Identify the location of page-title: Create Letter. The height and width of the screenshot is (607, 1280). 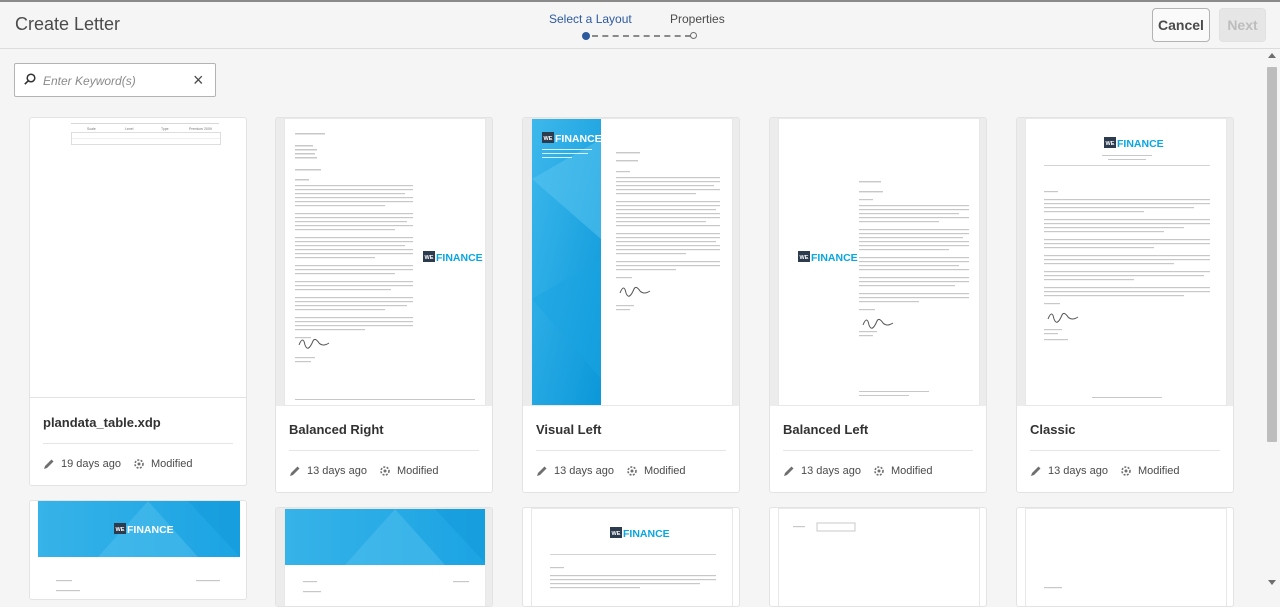
(68, 24).